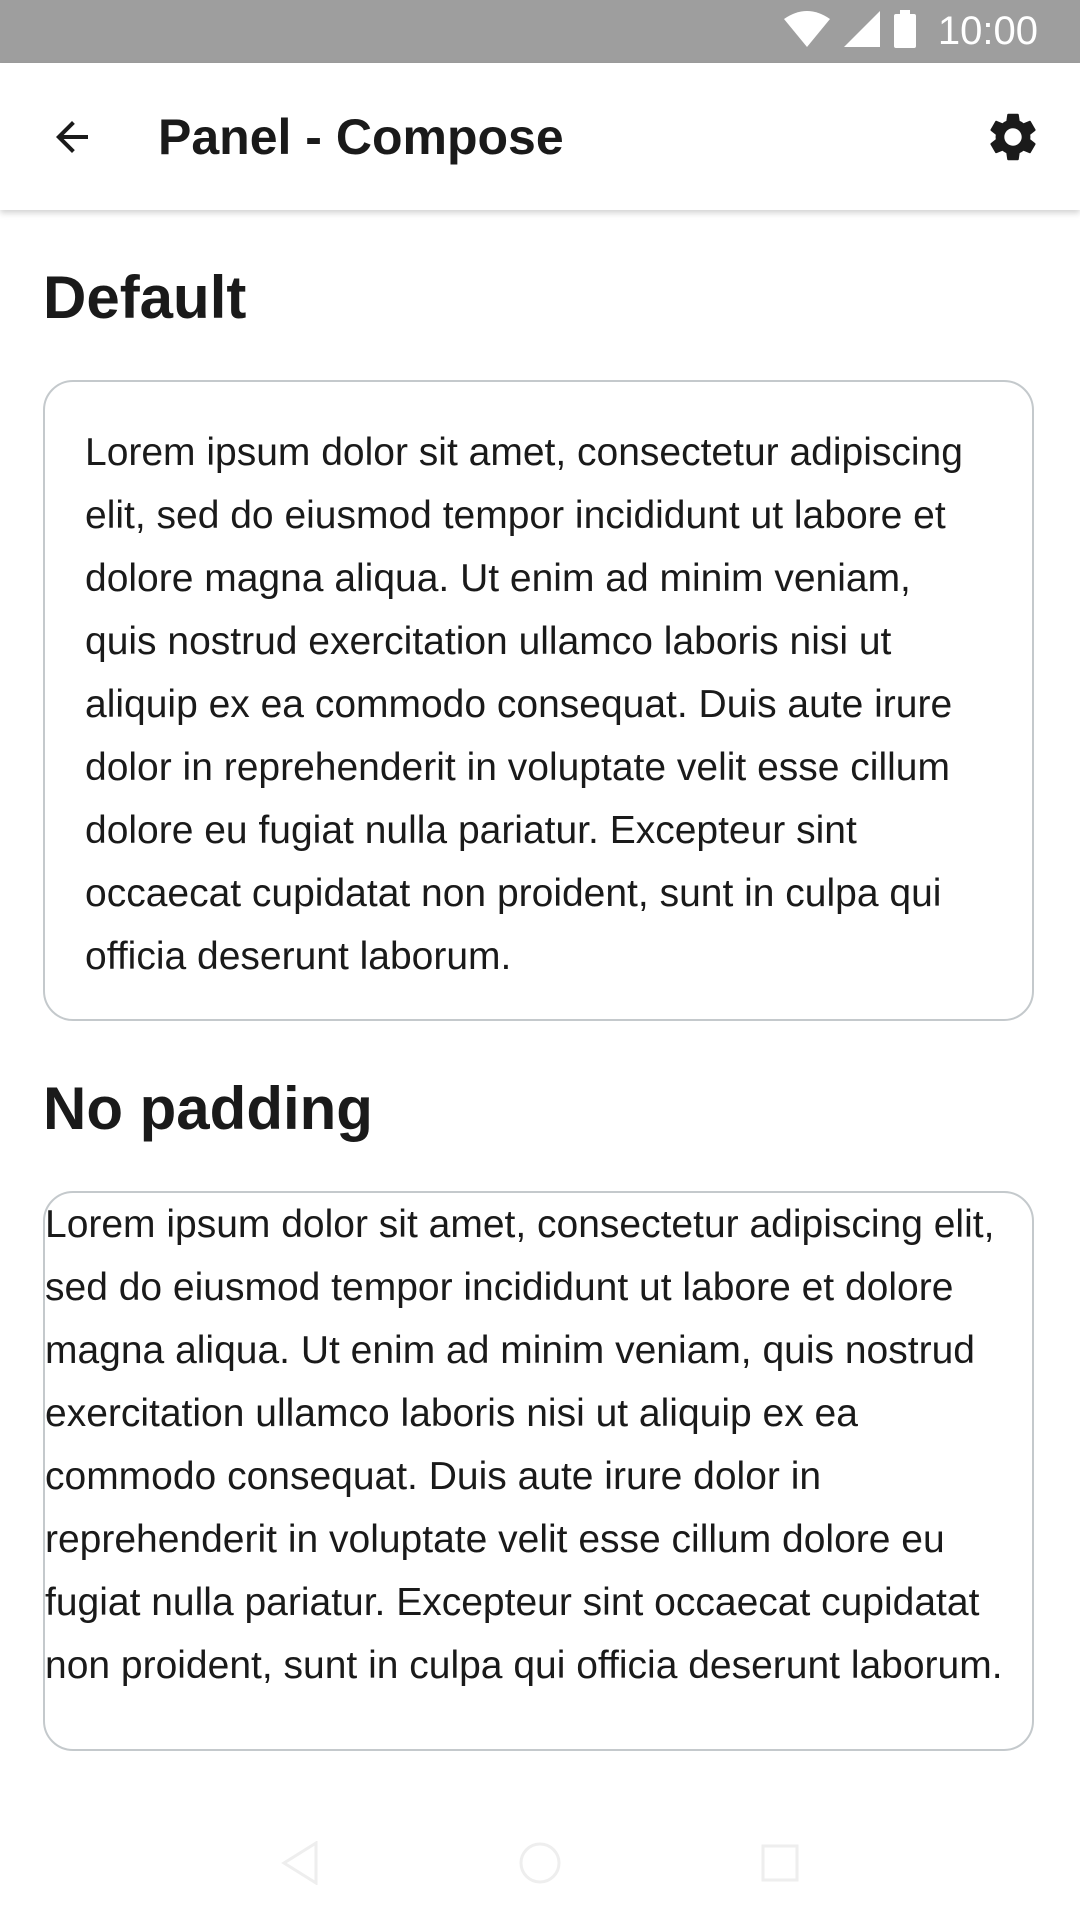 The width and height of the screenshot is (1080, 1920). Describe the element at coordinates (540, 31) in the screenshot. I see `status-bar: 10:00` at that location.